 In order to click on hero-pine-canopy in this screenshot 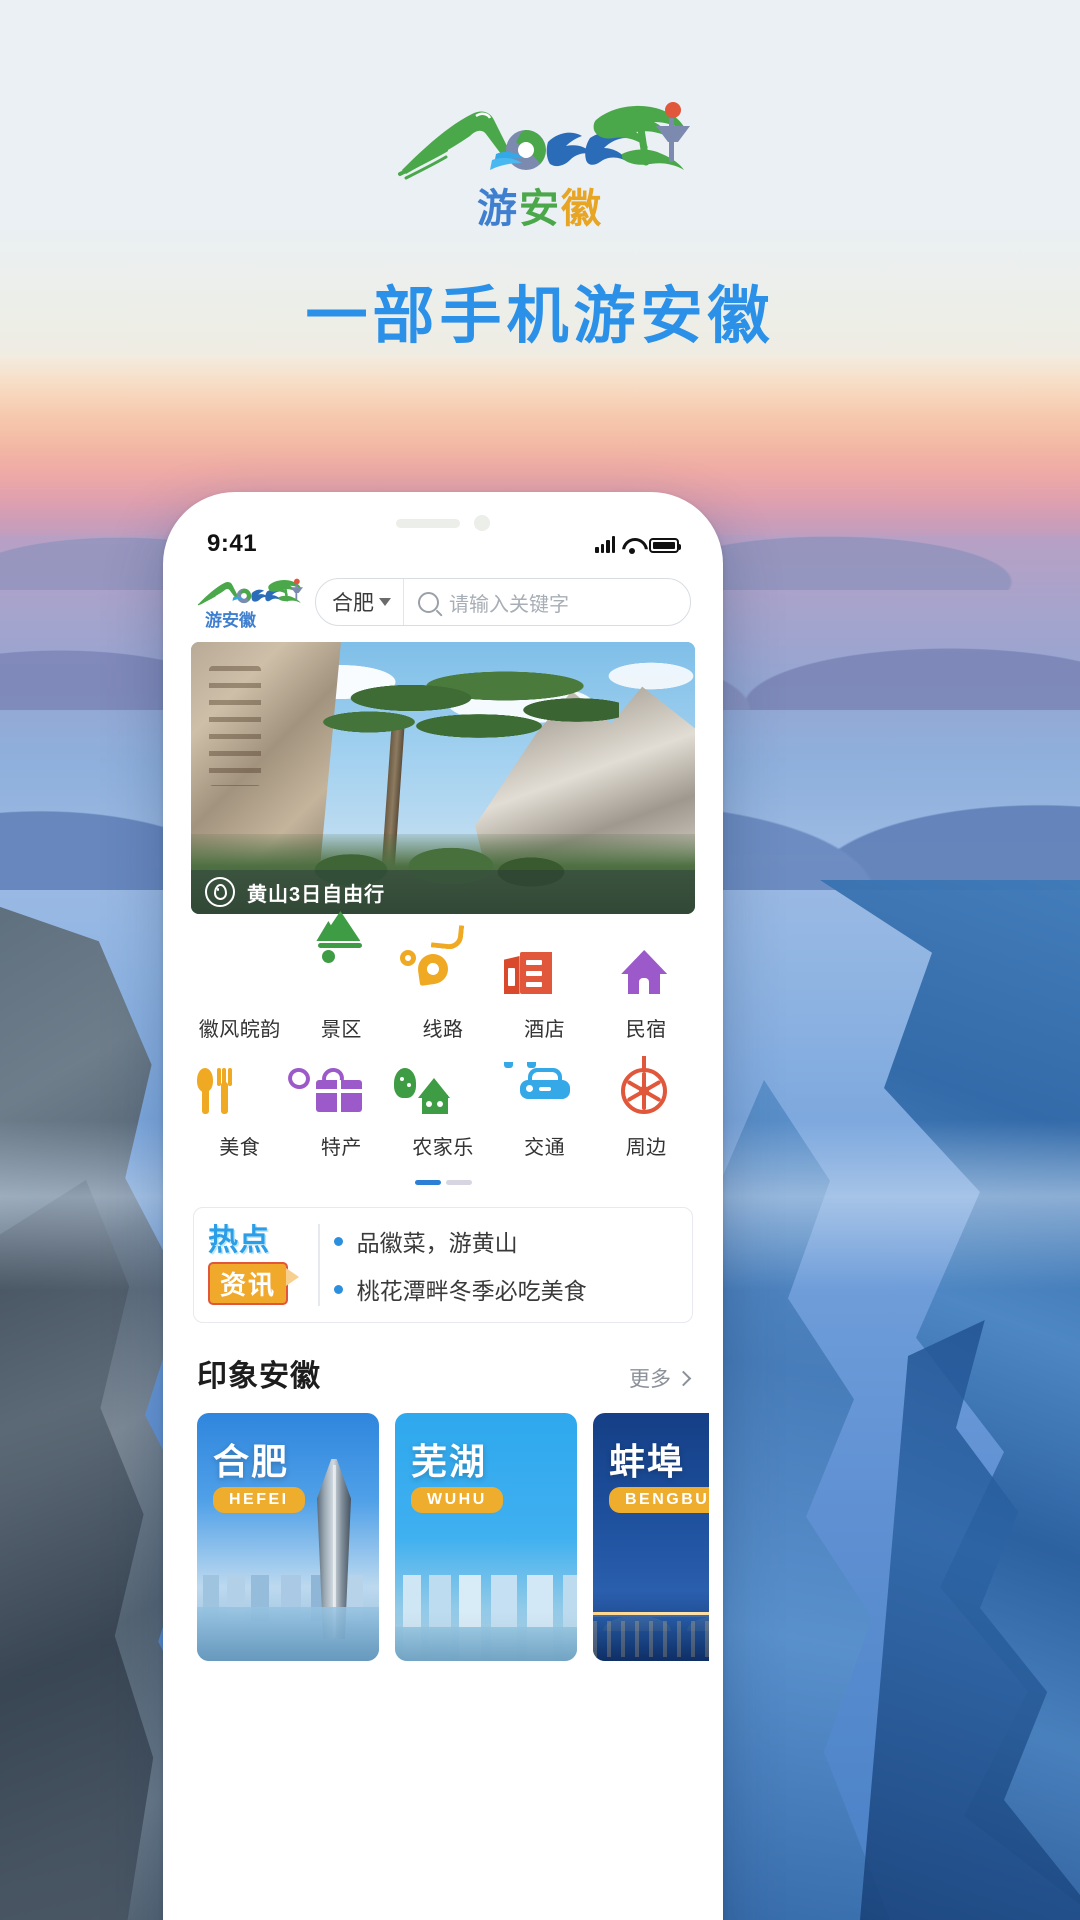, I will do `click(469, 745)`.